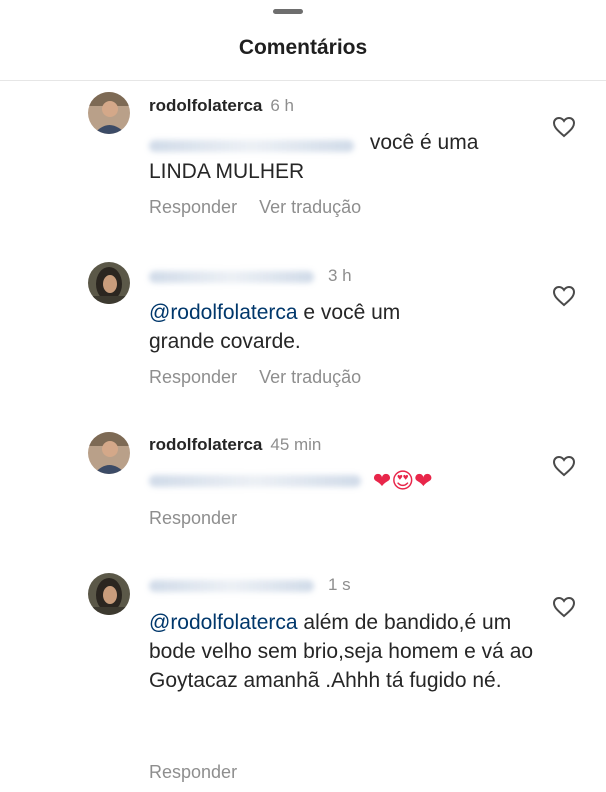 This screenshot has height=792, width=606. What do you see at coordinates (282, 105) in the screenshot?
I see `timestamp: 6 h` at bounding box center [282, 105].